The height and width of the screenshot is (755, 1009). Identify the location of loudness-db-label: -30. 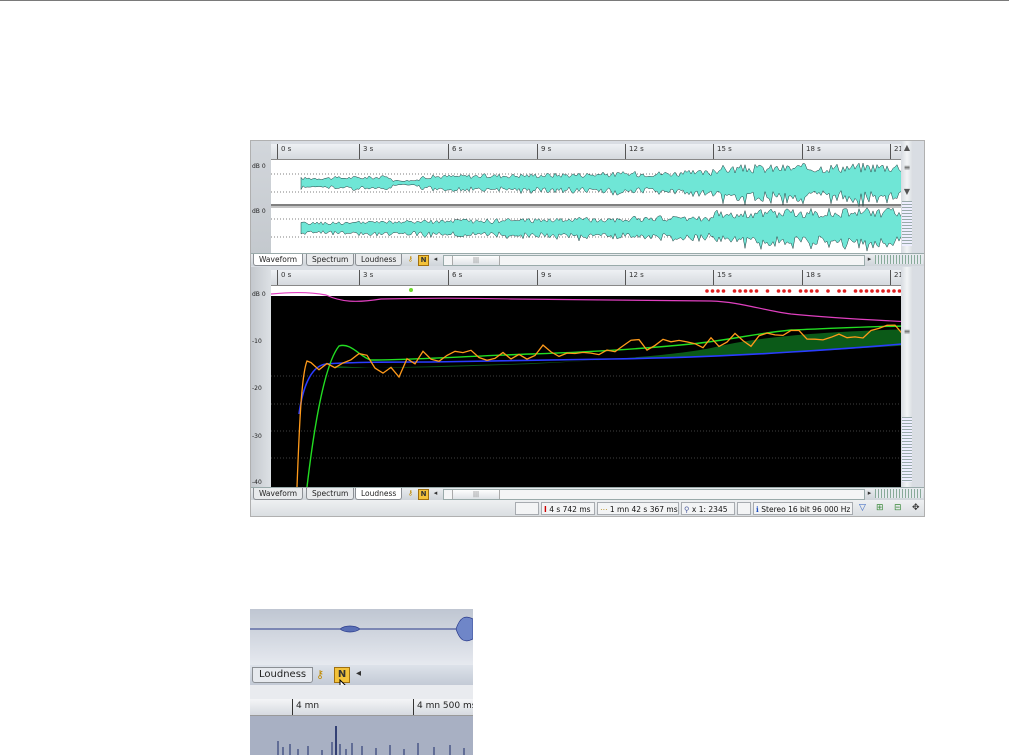
(257, 436).